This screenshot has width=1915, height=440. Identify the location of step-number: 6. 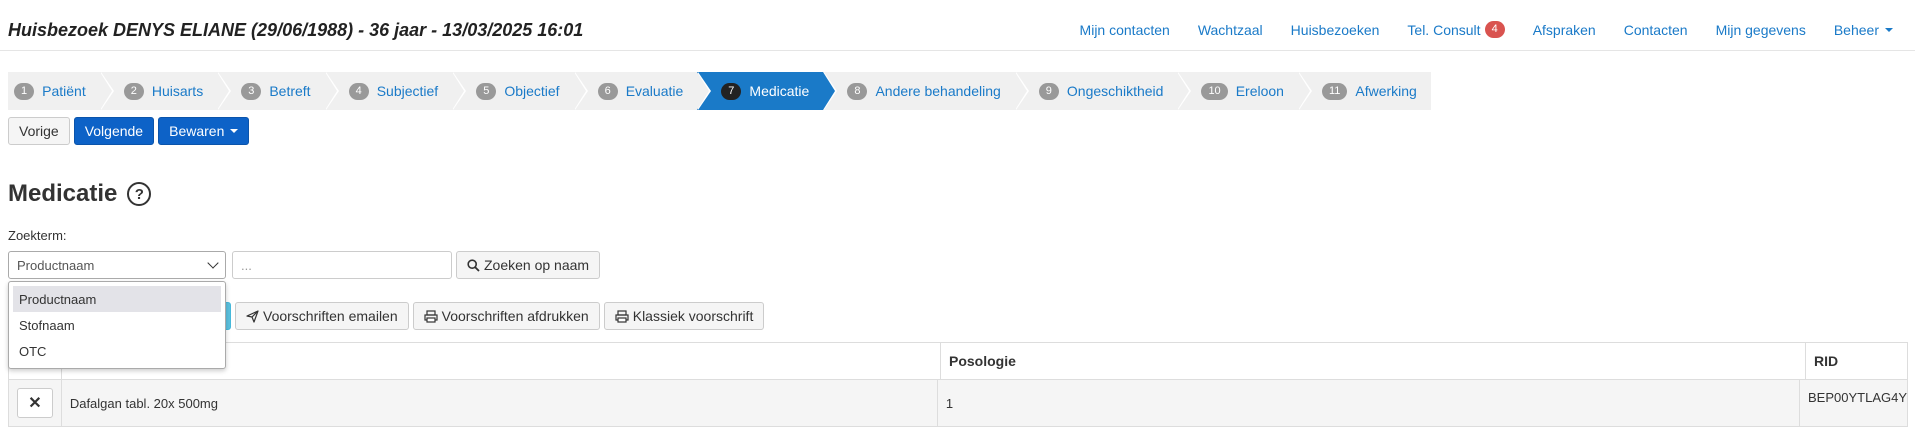
(607, 91).